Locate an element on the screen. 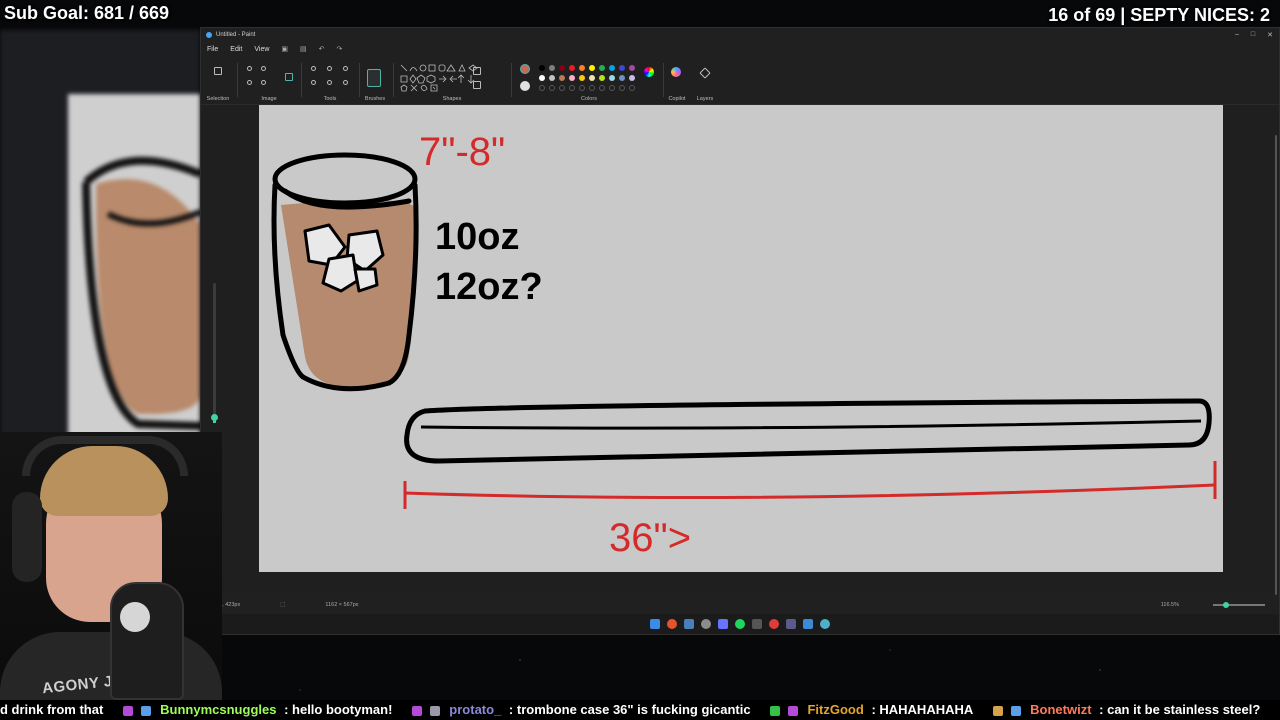 The image size is (1280, 720). flip-icon is located at coordinates (263, 82).